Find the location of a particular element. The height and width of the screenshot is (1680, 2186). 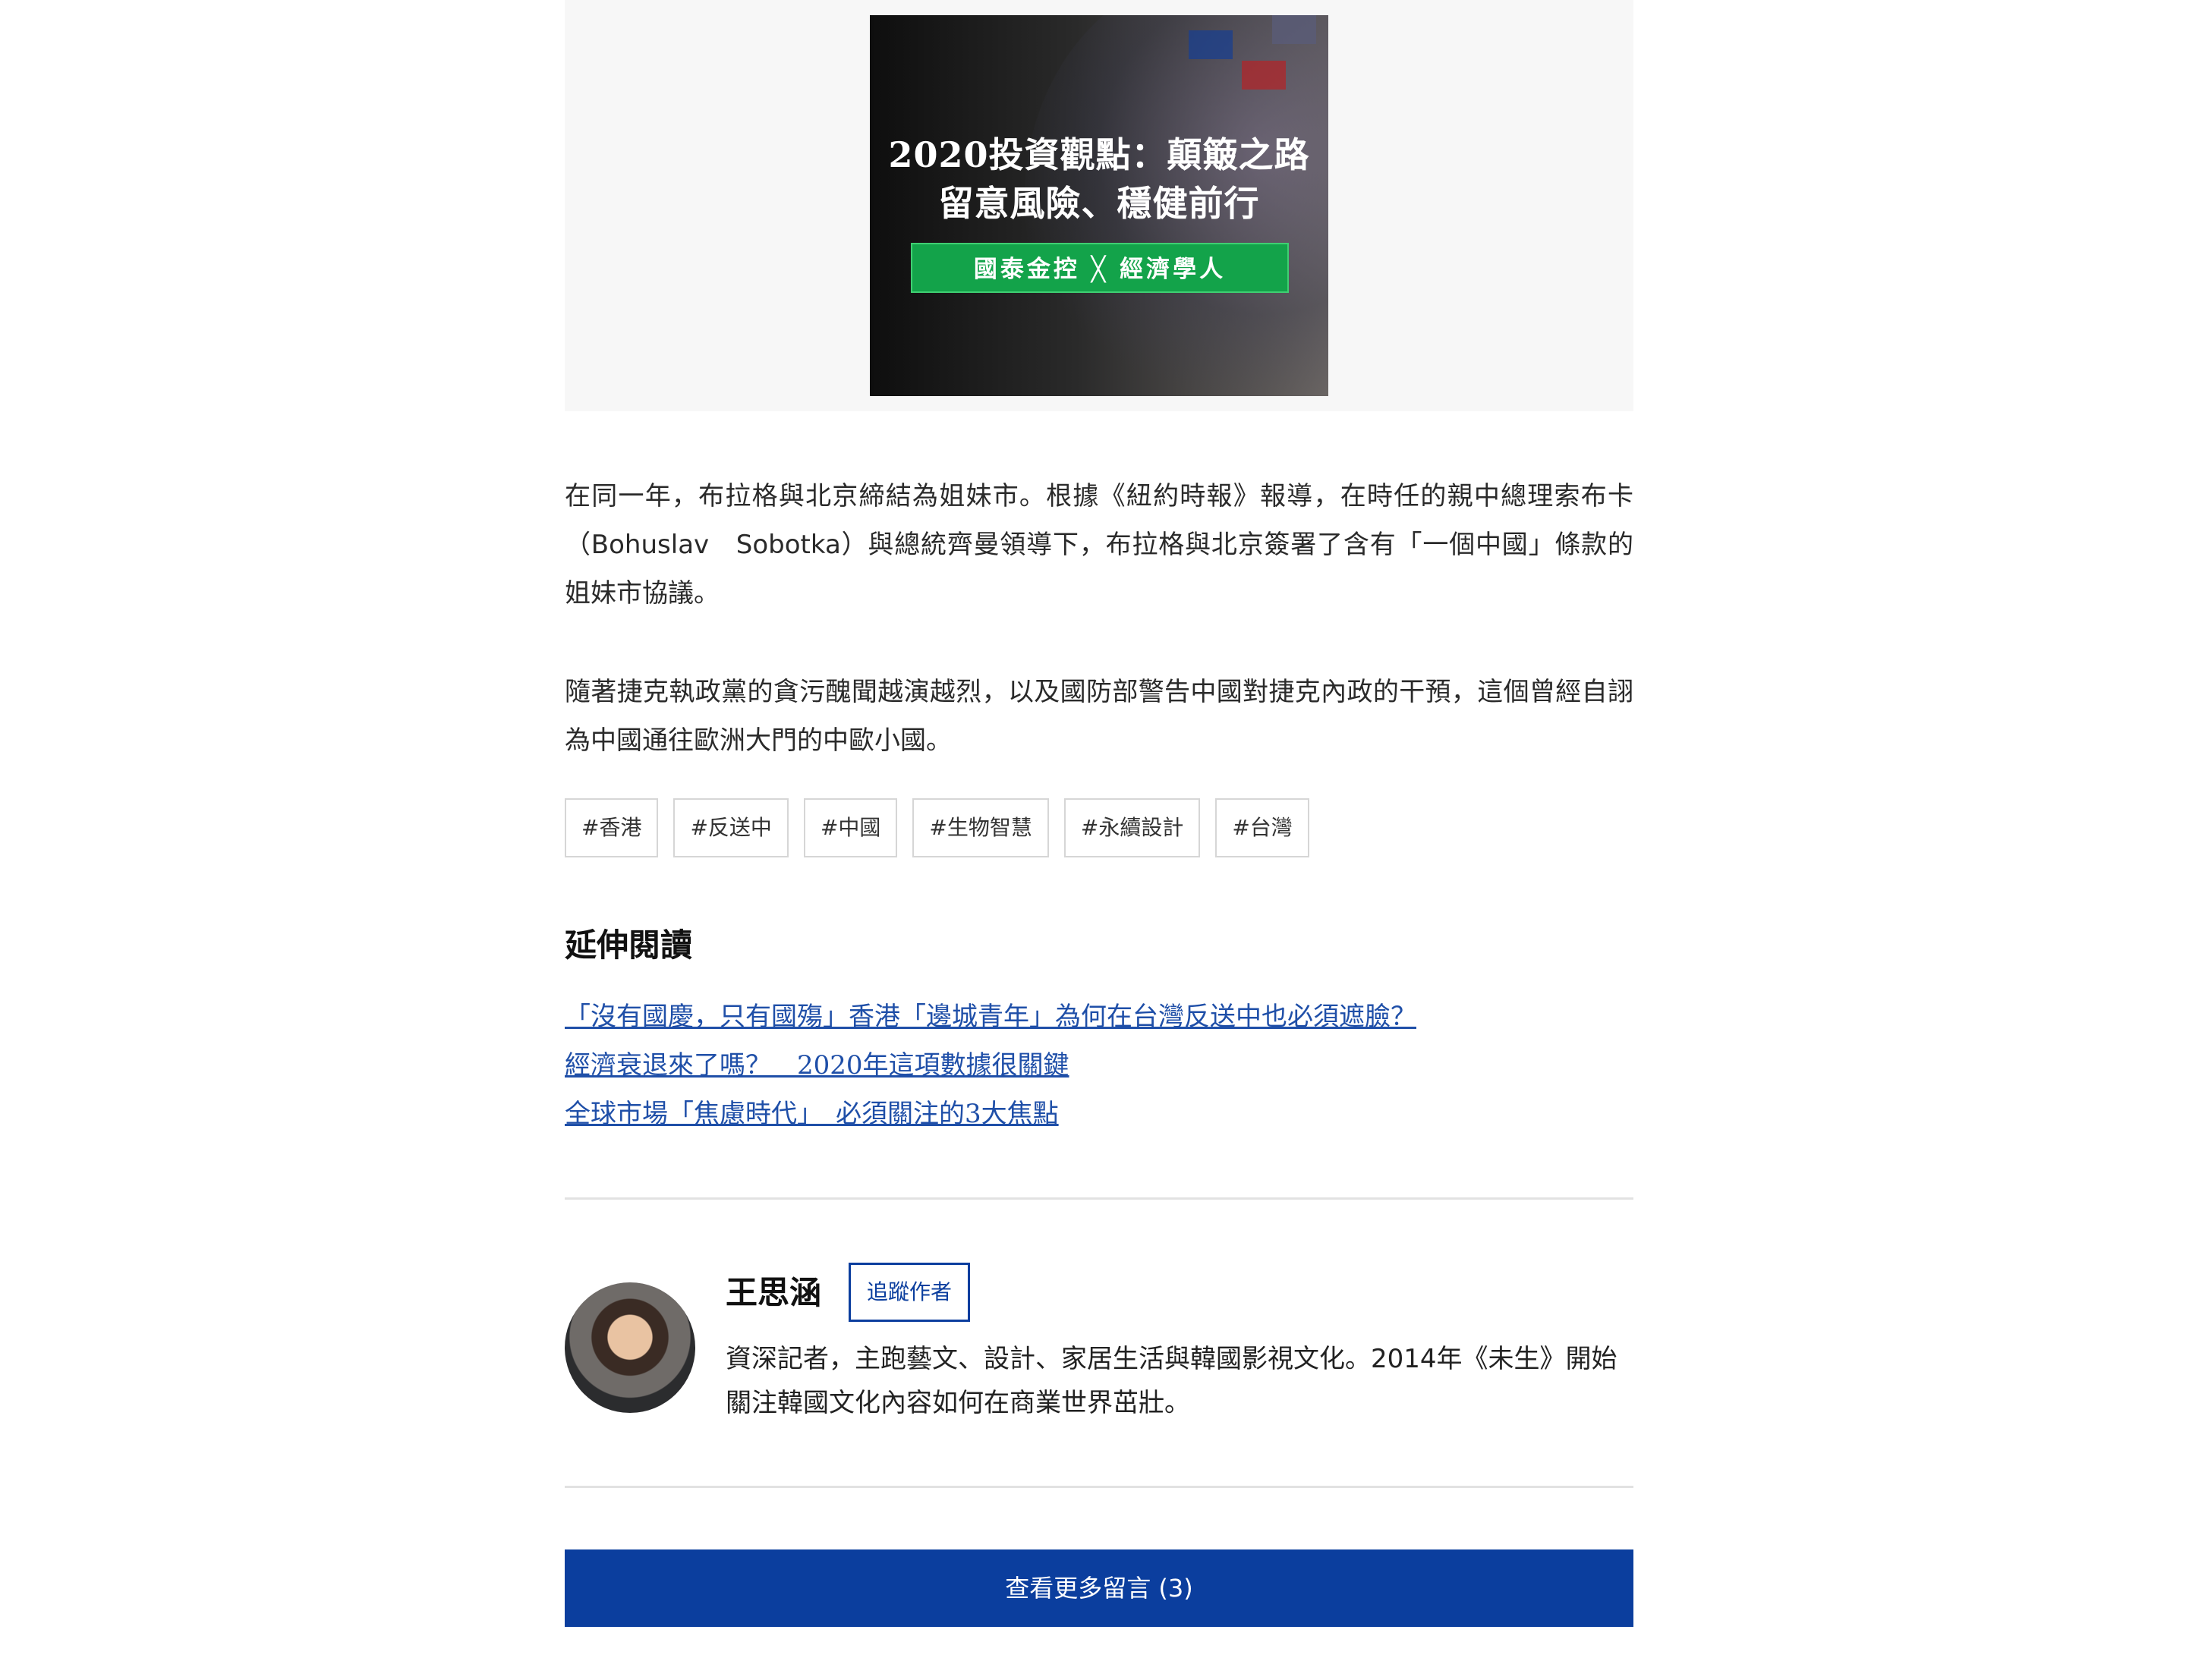

further-reading-link: 經濟衰退來了嗎？ 2020年這項數據很關鍵 is located at coordinates (1099, 1065).